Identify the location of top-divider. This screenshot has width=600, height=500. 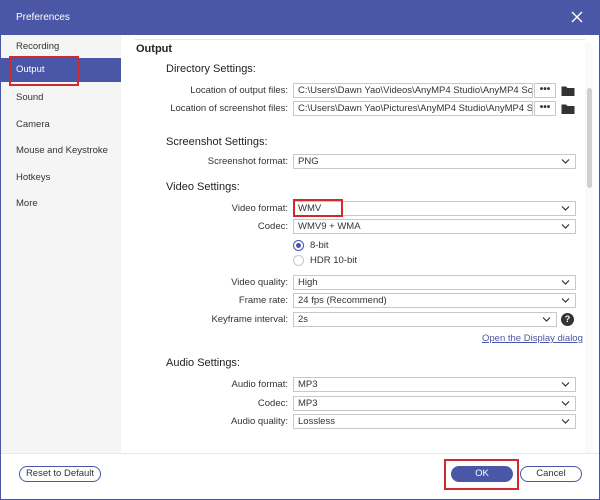
(360, 39).